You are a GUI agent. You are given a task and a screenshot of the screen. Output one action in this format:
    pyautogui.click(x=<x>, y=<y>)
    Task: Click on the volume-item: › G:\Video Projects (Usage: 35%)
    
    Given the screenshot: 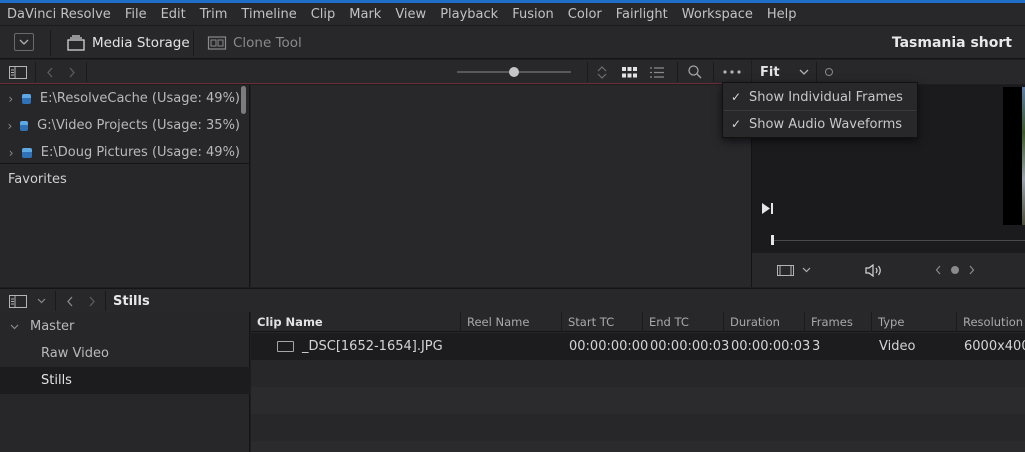 What is the action you would take?
    pyautogui.click(x=120, y=125)
    